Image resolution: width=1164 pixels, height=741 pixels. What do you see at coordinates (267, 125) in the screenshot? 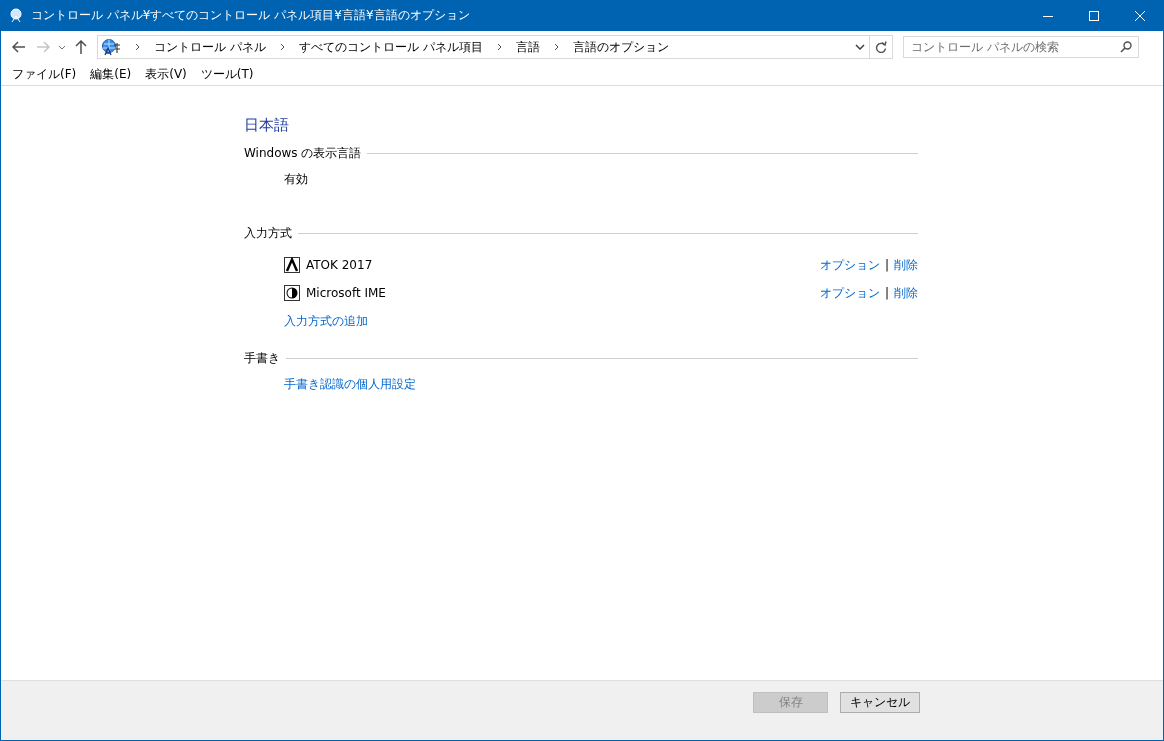
I see `language-title: 日本語` at bounding box center [267, 125].